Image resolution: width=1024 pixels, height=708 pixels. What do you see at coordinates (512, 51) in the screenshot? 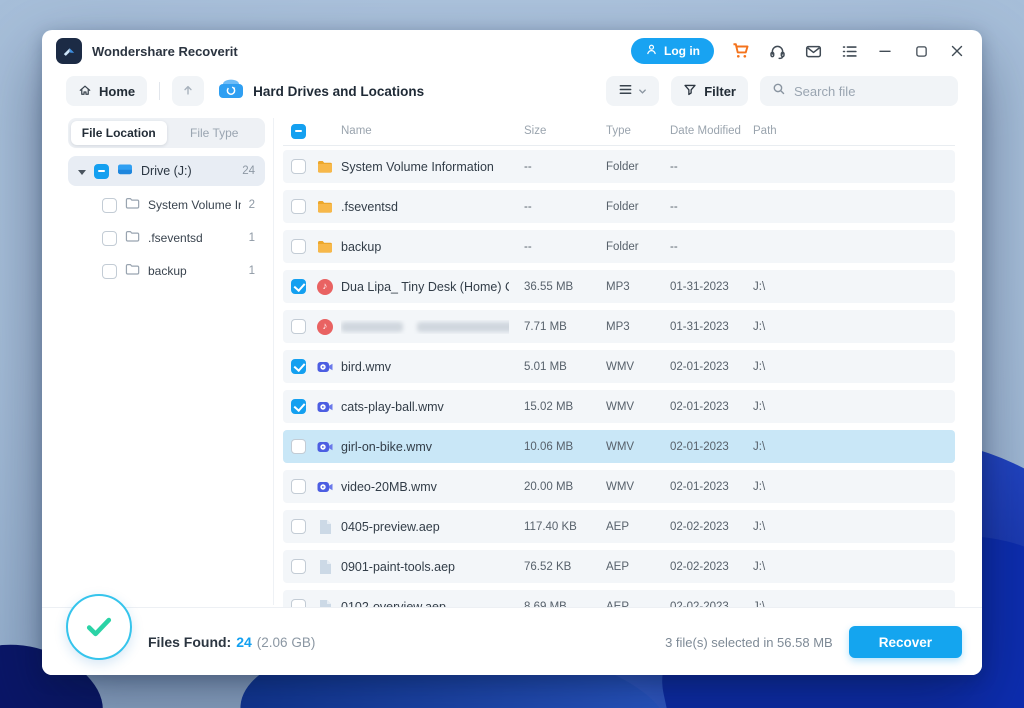
I see `titlebar: Wondershare Recoverit Log in` at bounding box center [512, 51].